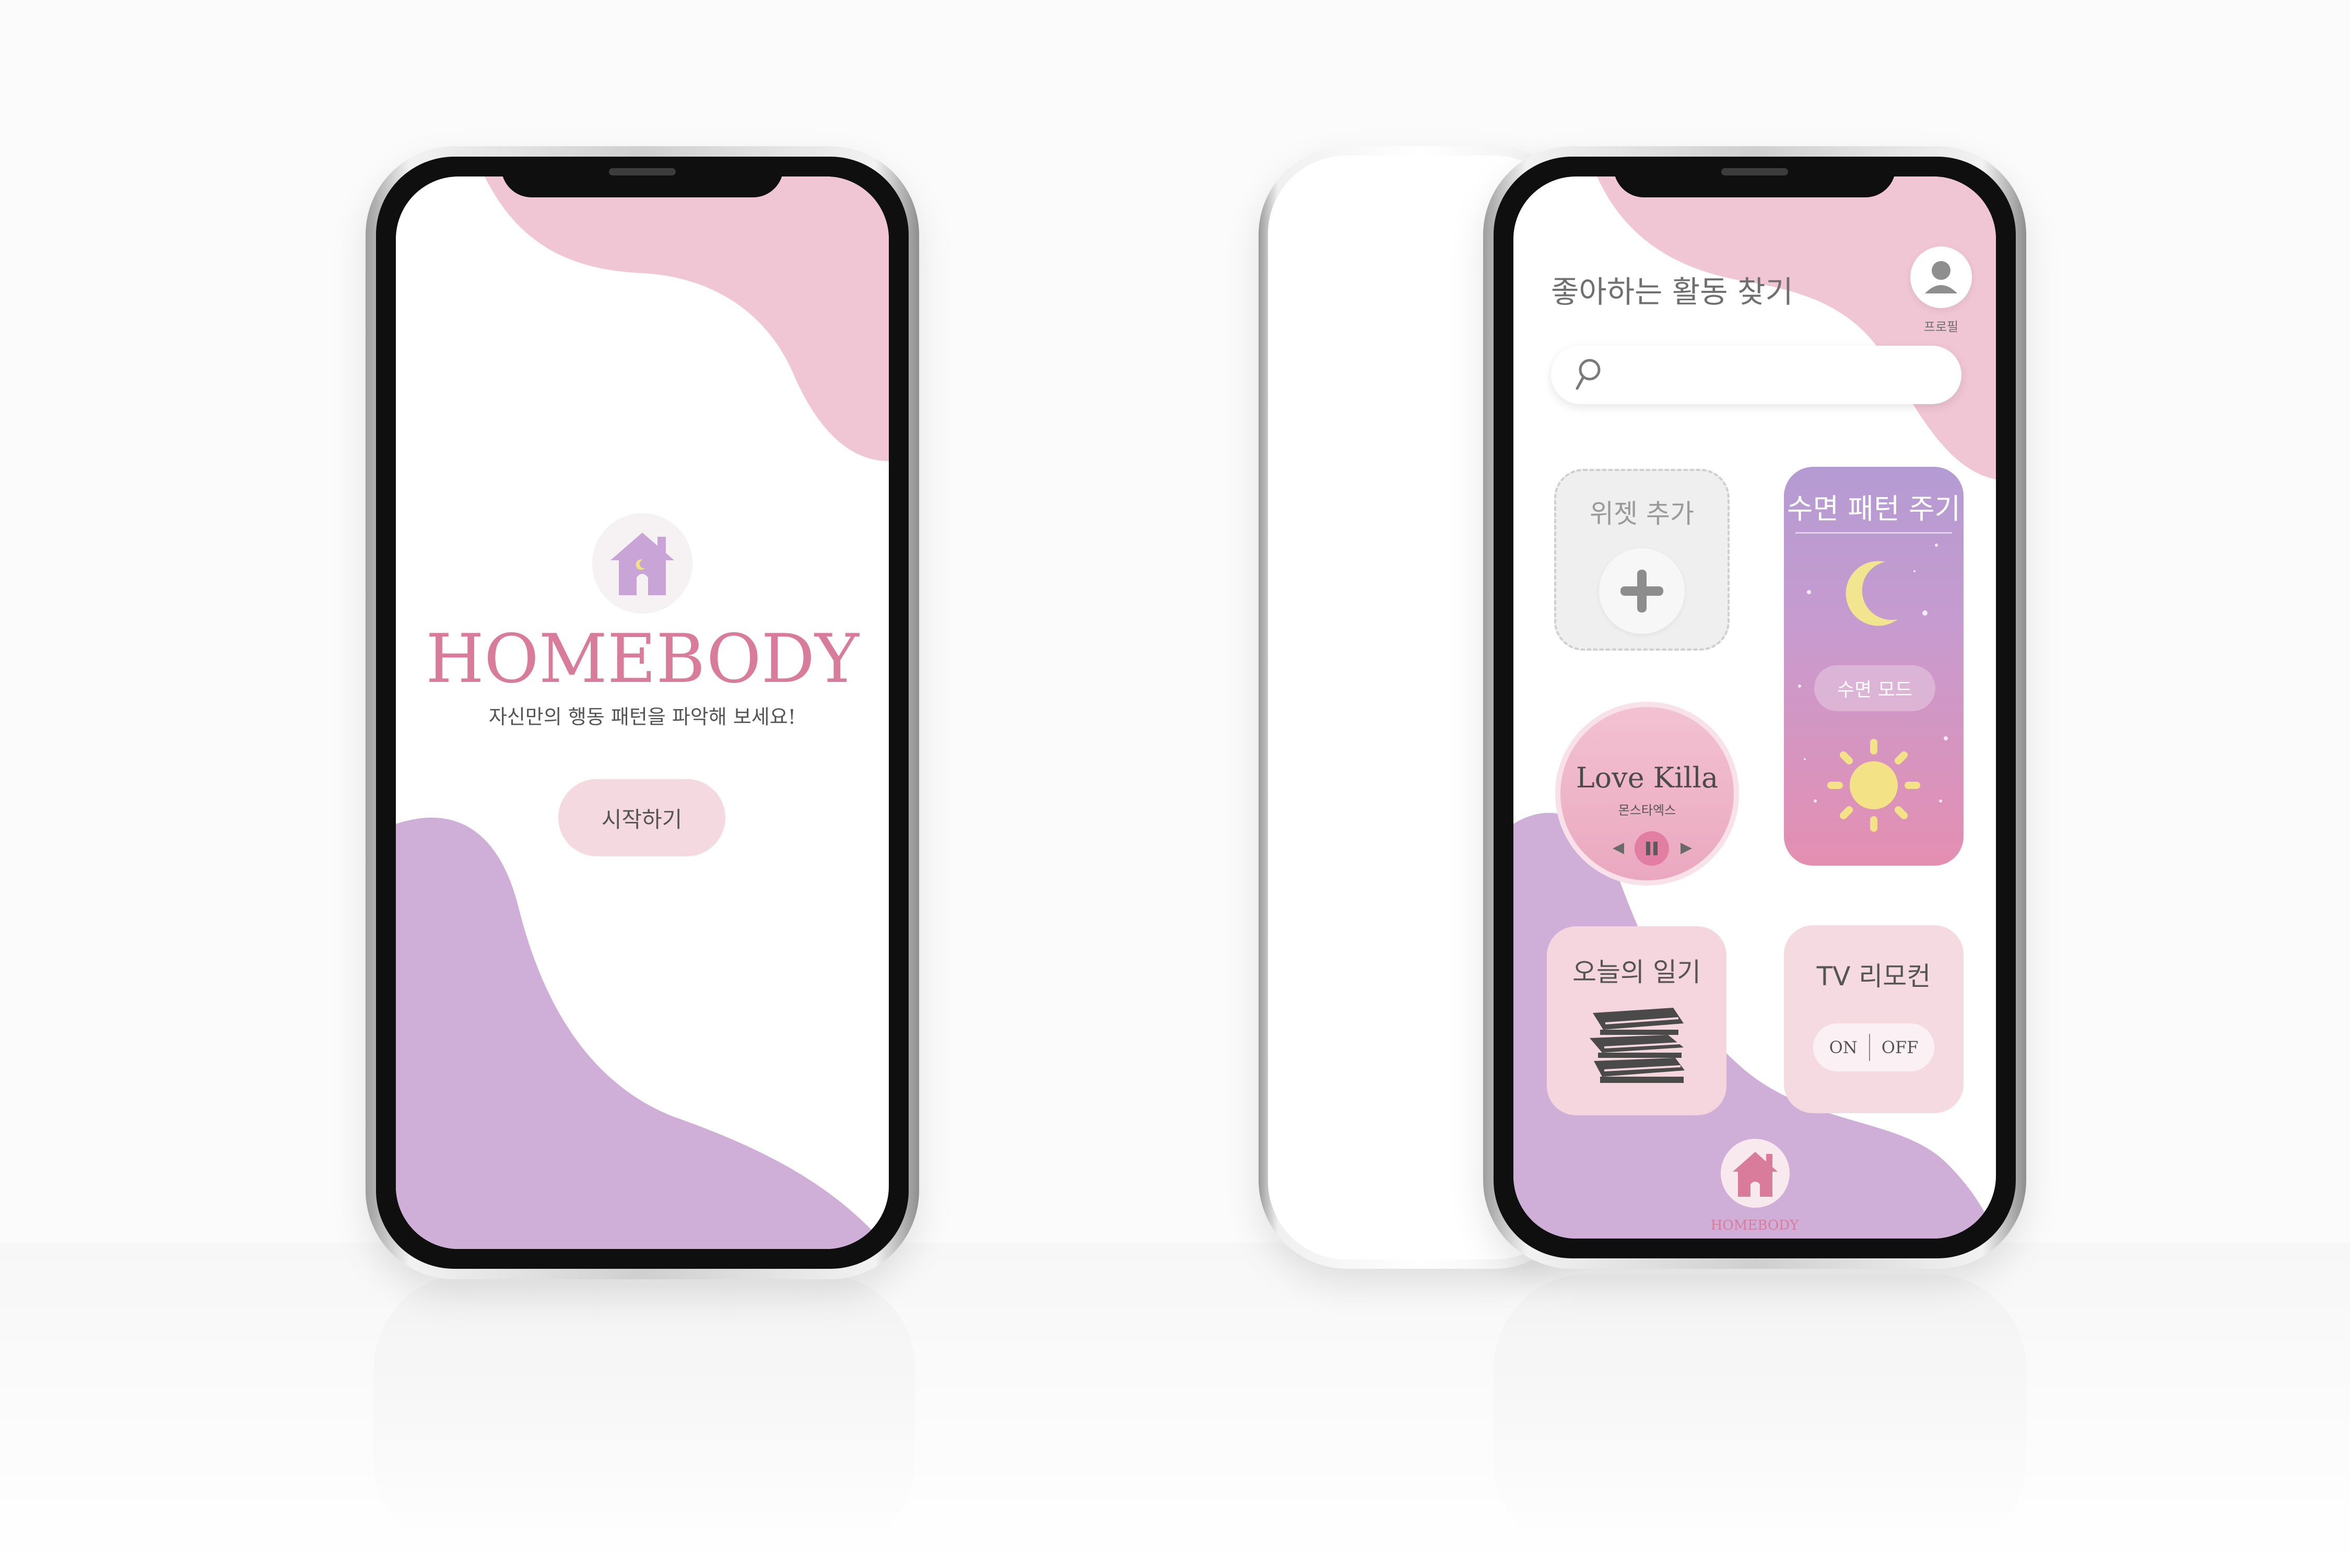  I want to click on widget-add-title: 위젯 추가, so click(1642, 514).